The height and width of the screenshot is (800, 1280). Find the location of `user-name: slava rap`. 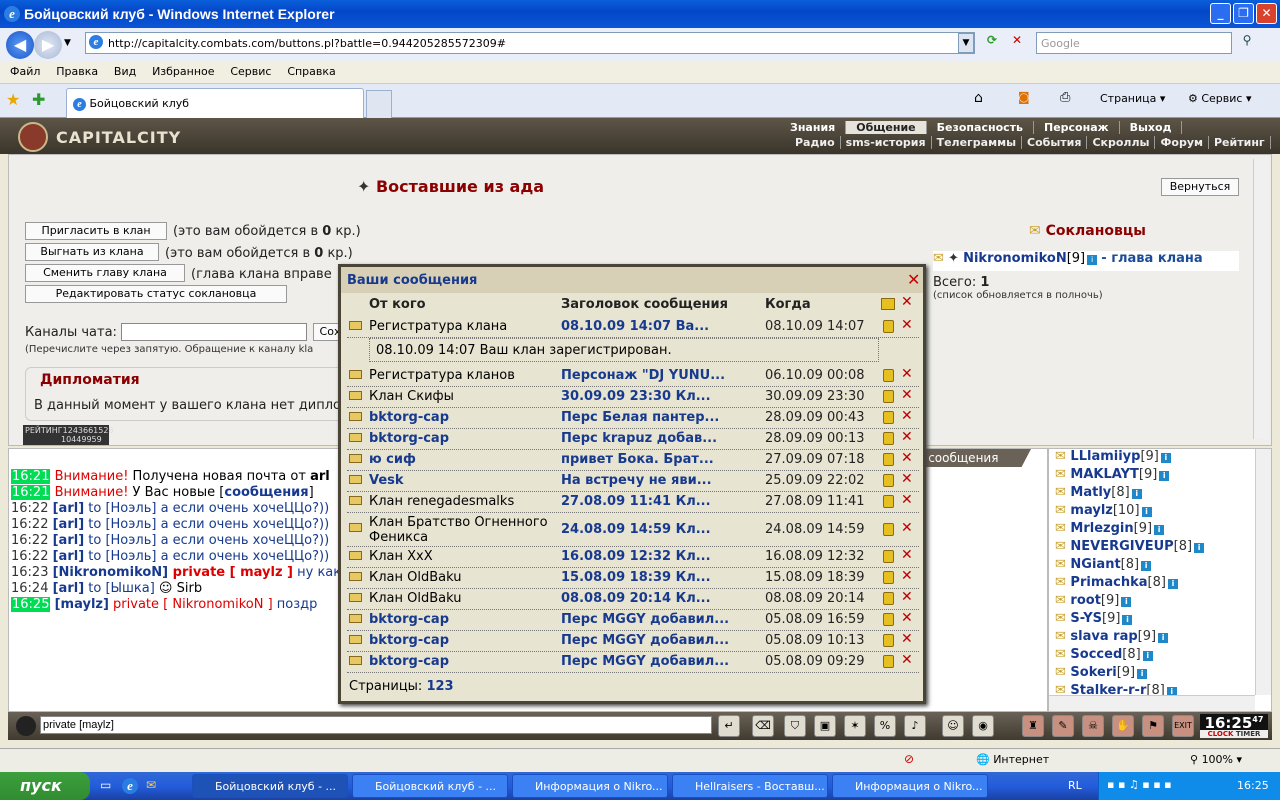

user-name: slava rap is located at coordinates (1103, 636).